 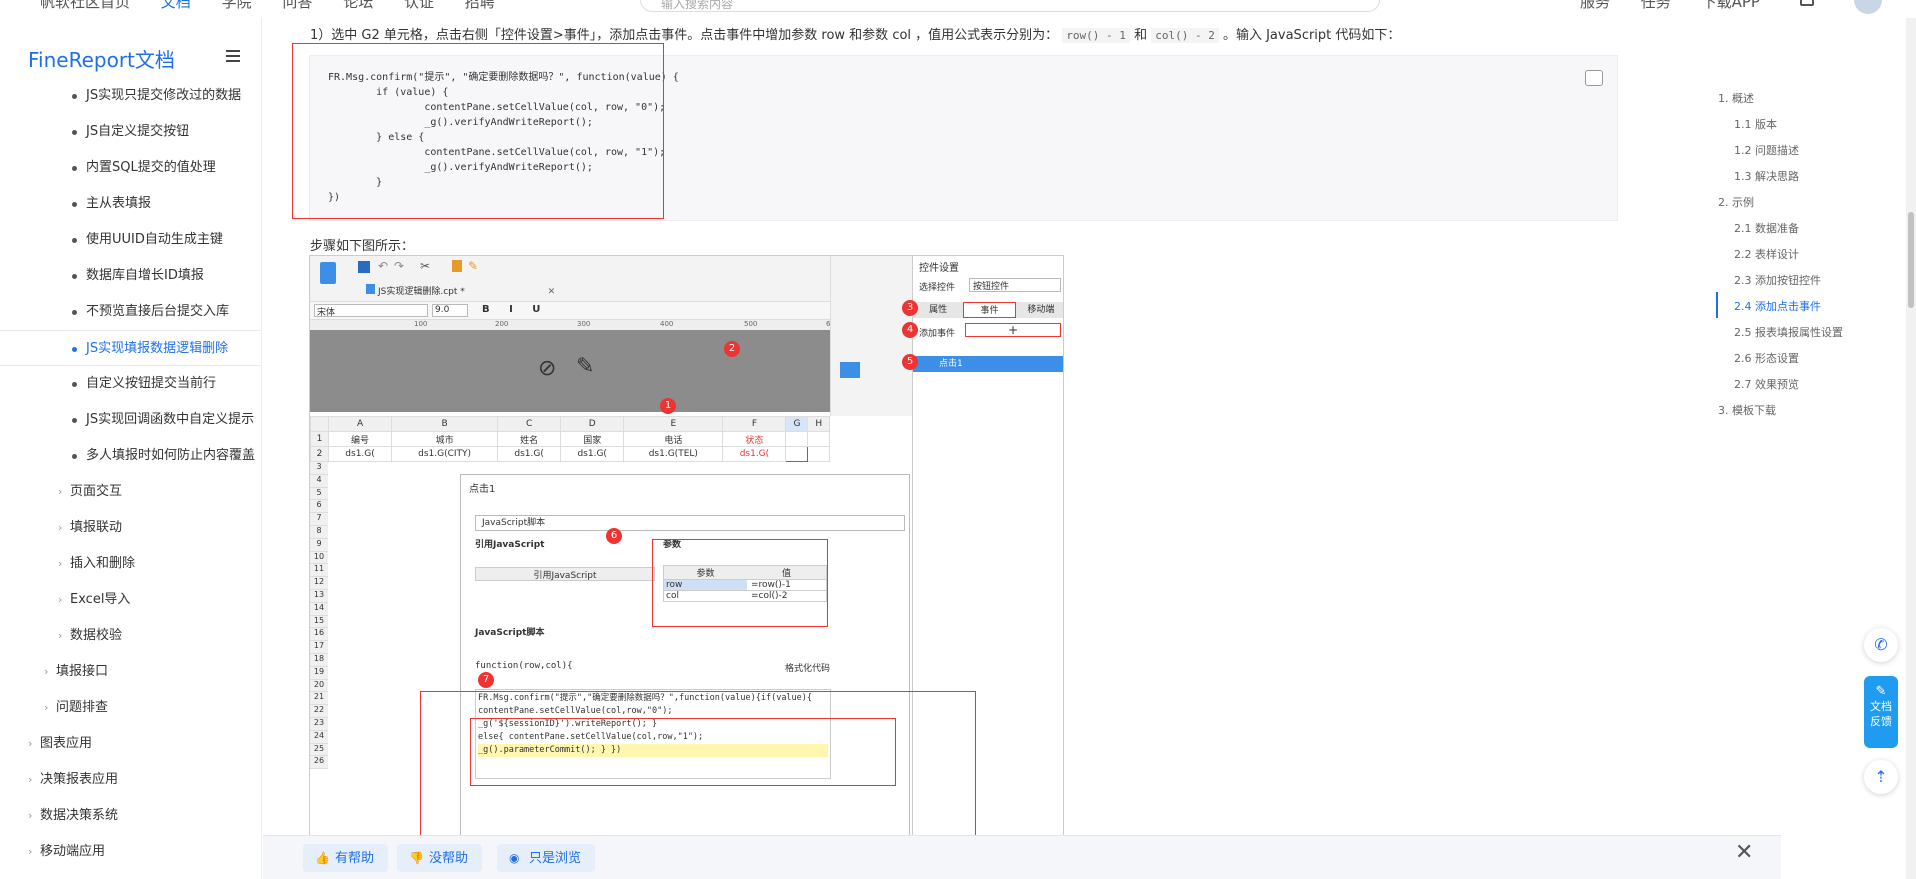 I want to click on step-badge-2: 2, so click(x=732, y=349).